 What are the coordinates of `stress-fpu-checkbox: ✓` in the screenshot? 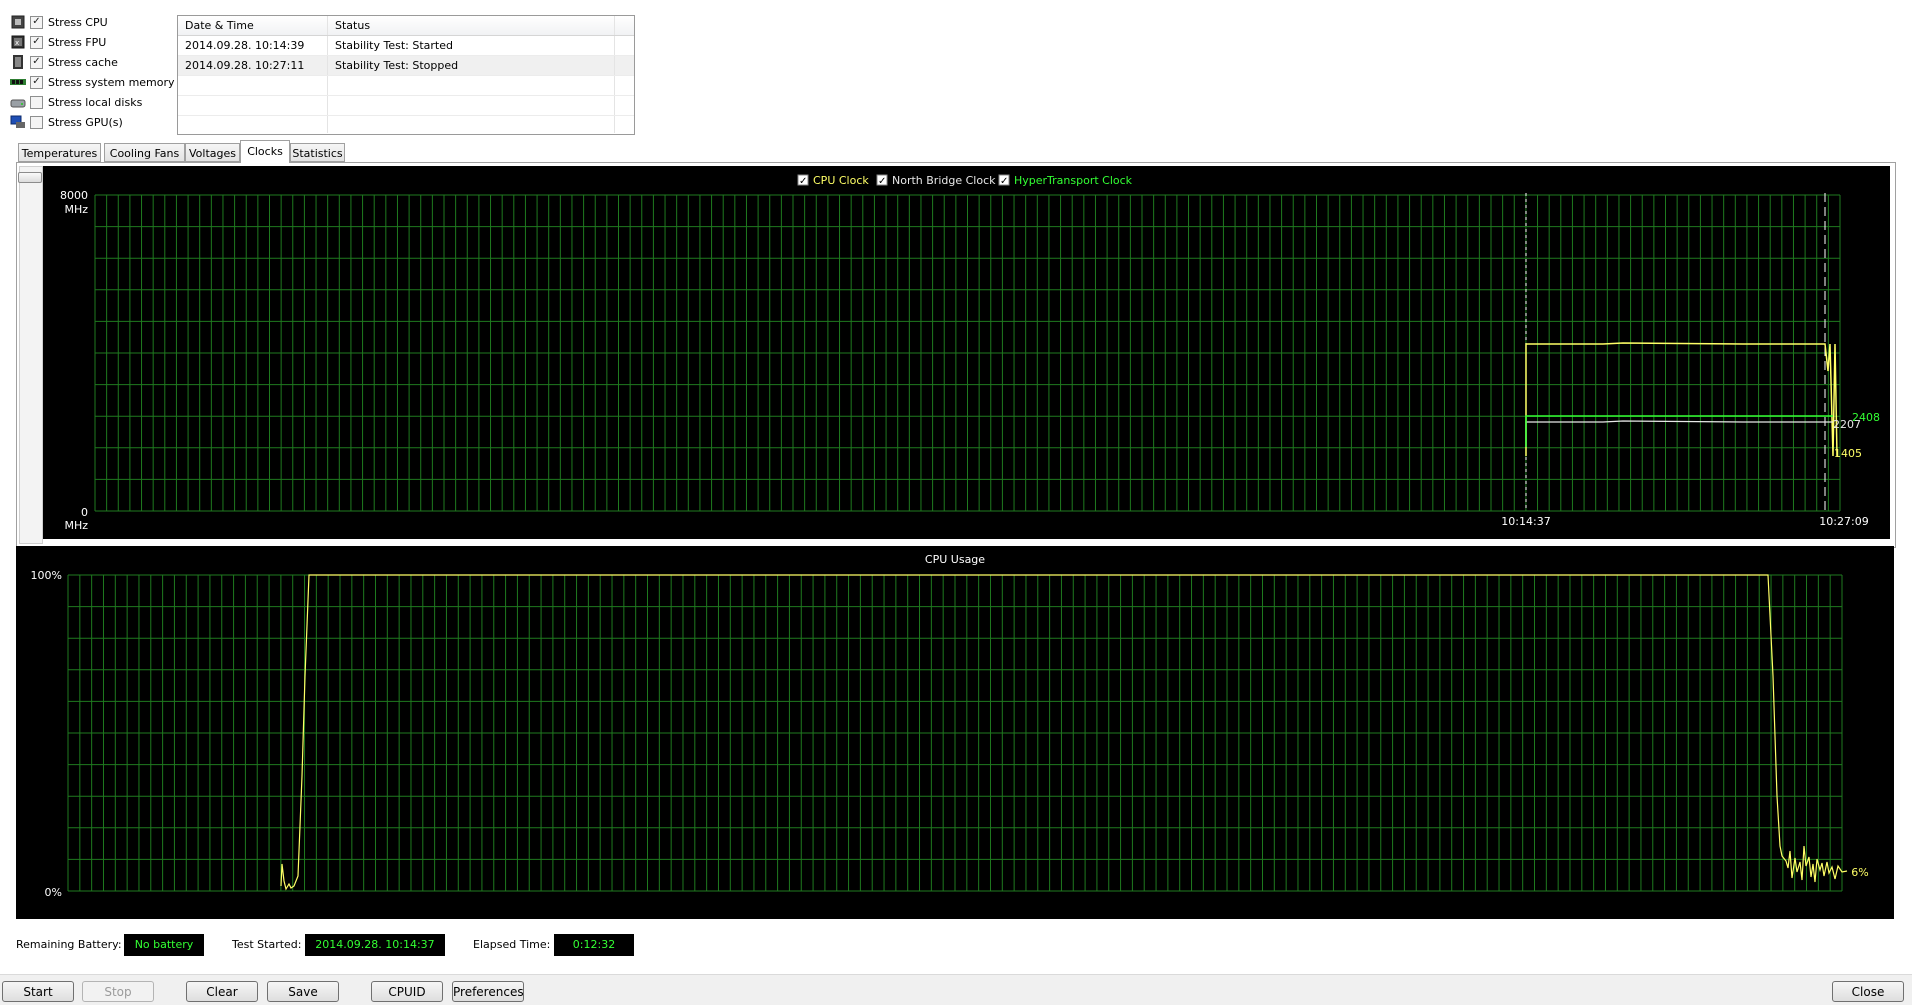 It's located at (36, 42).